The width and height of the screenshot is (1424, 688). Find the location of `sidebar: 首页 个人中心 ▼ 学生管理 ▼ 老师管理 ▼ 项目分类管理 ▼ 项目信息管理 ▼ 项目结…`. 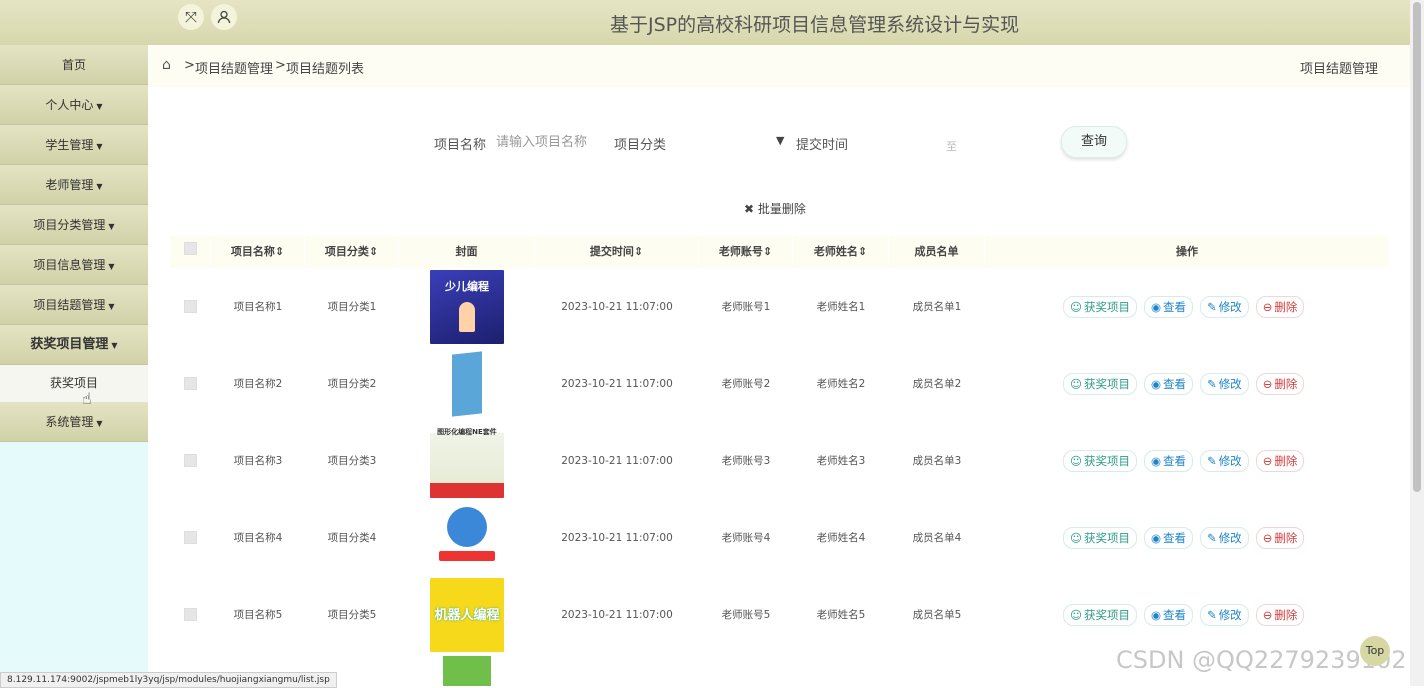

sidebar: 首页 个人中心 ▼ 学生管理 ▼ 老师管理 ▼ 项目分类管理 ▼ 项目信息管理 ▼ 项目结… is located at coordinates (74, 365).